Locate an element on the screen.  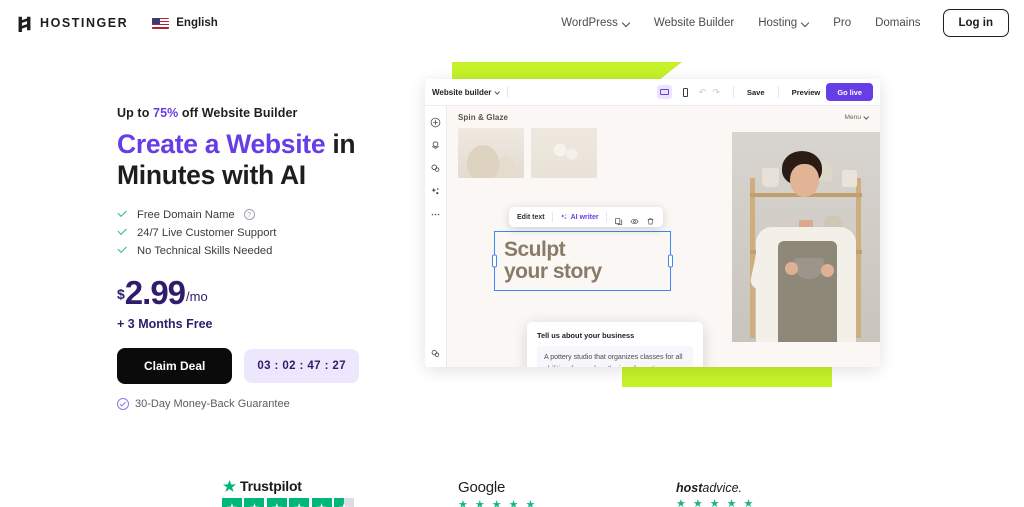
settings-icon is located at coordinates (435, 351).